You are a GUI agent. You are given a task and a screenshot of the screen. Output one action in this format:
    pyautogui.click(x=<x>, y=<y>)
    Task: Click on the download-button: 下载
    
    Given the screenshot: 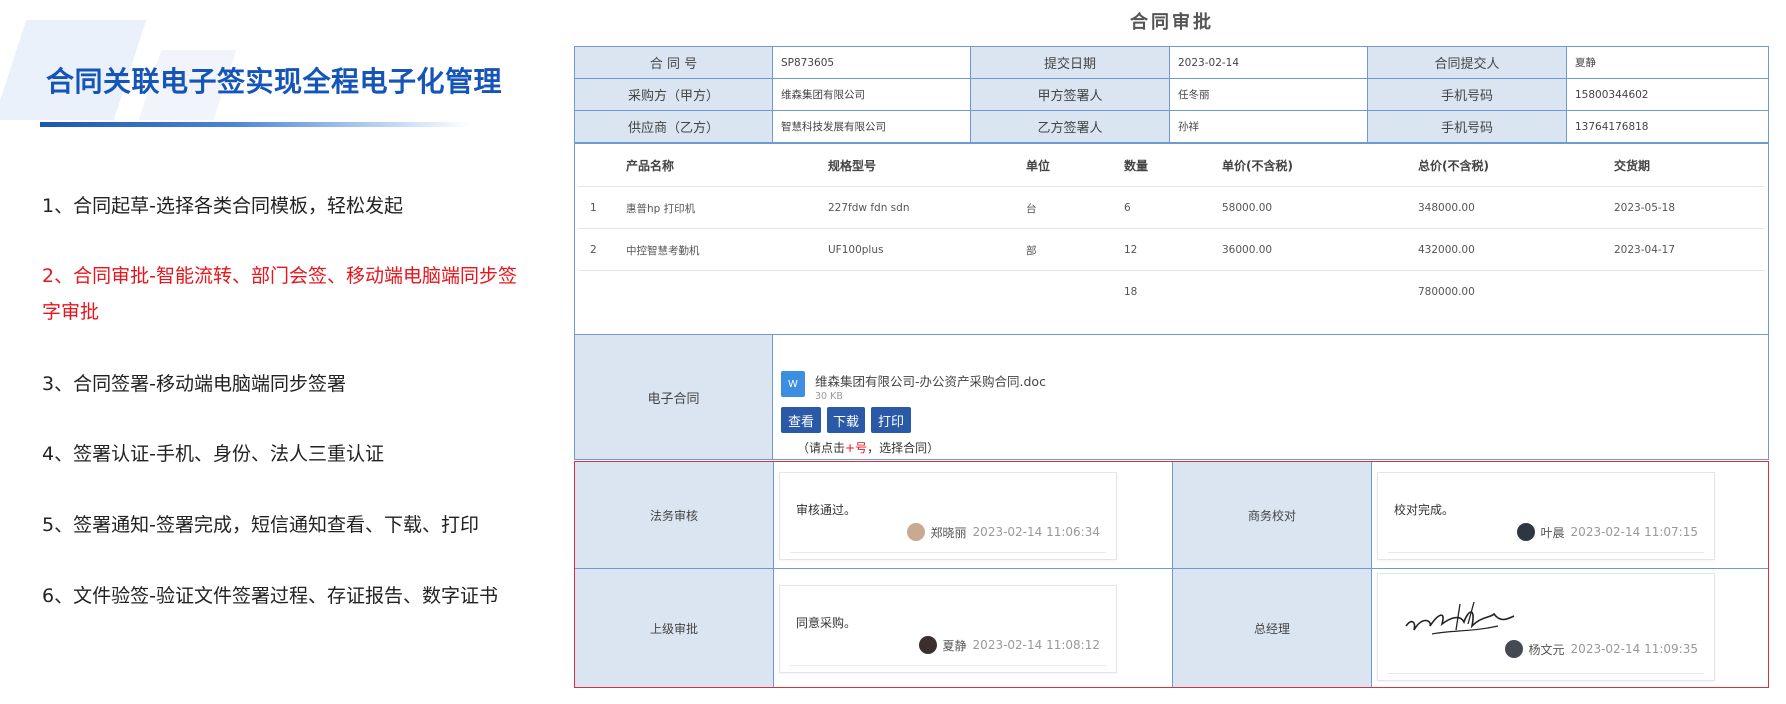 What is the action you would take?
    pyautogui.click(x=846, y=420)
    